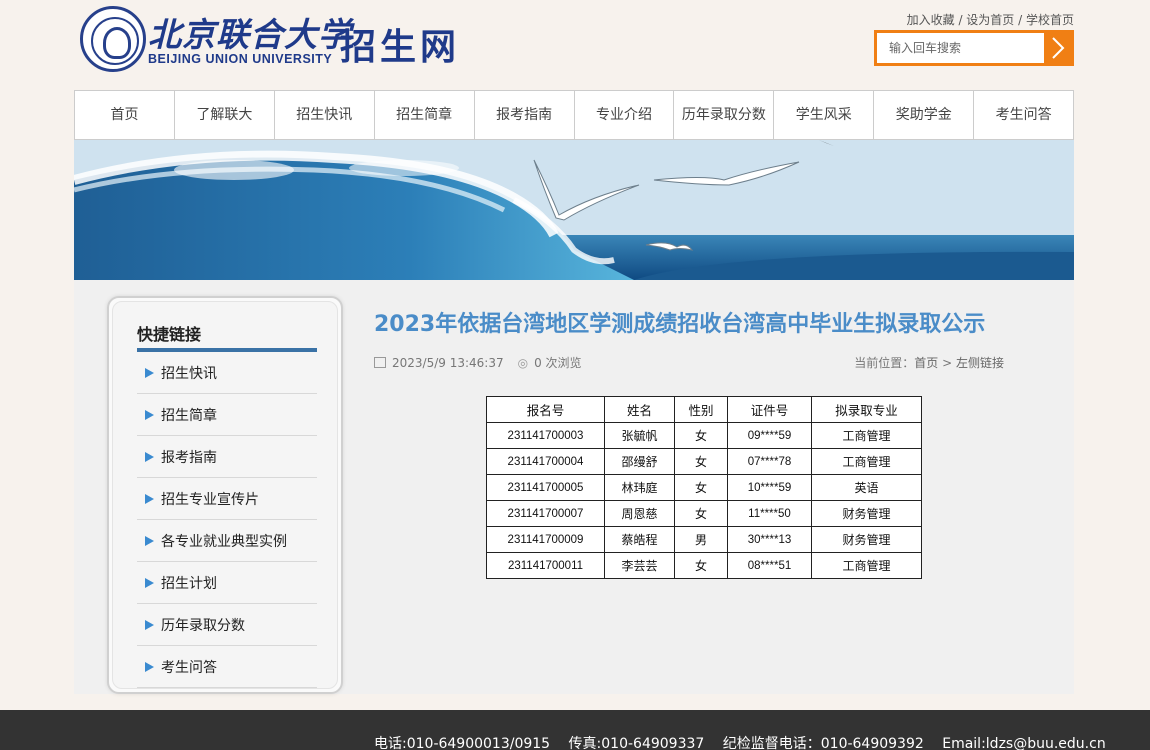  Describe the element at coordinates (125, 115) in the screenshot. I see `nav-item-home: 首页` at that location.